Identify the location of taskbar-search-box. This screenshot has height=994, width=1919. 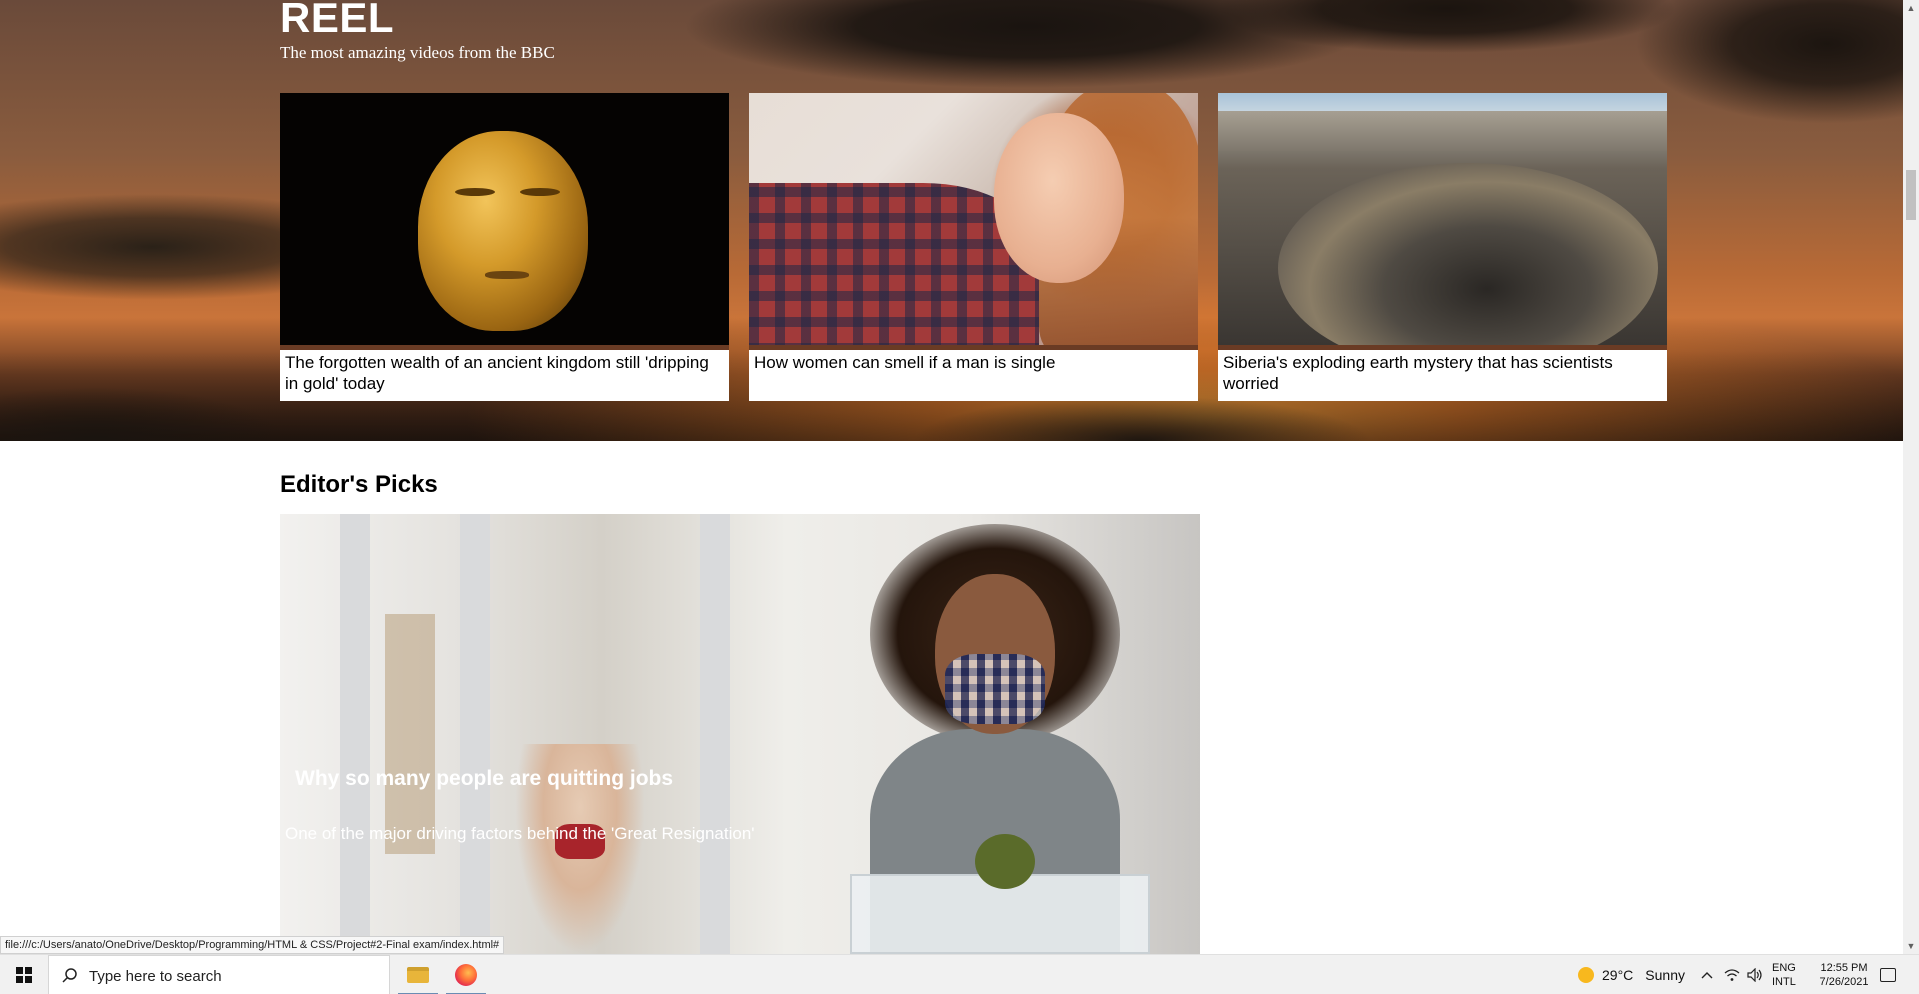
(219, 974).